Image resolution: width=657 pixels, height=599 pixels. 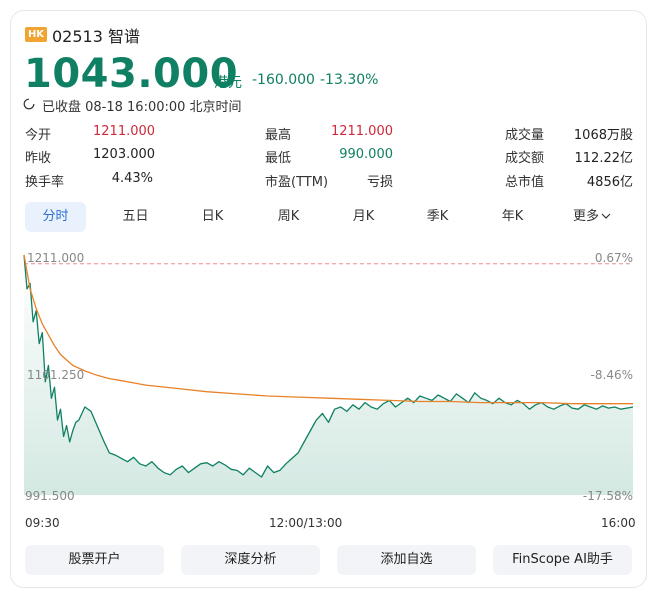 I want to click on x-tick-open: 09:30, so click(x=42, y=523).